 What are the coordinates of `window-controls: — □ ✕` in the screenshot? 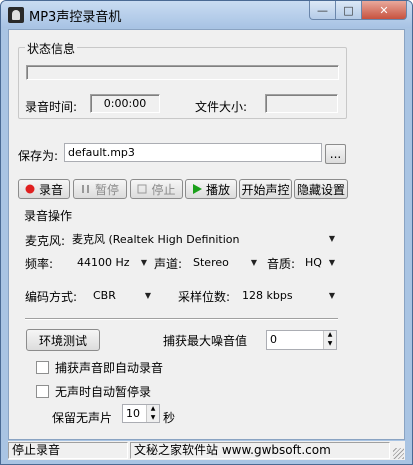 It's located at (358, 10).